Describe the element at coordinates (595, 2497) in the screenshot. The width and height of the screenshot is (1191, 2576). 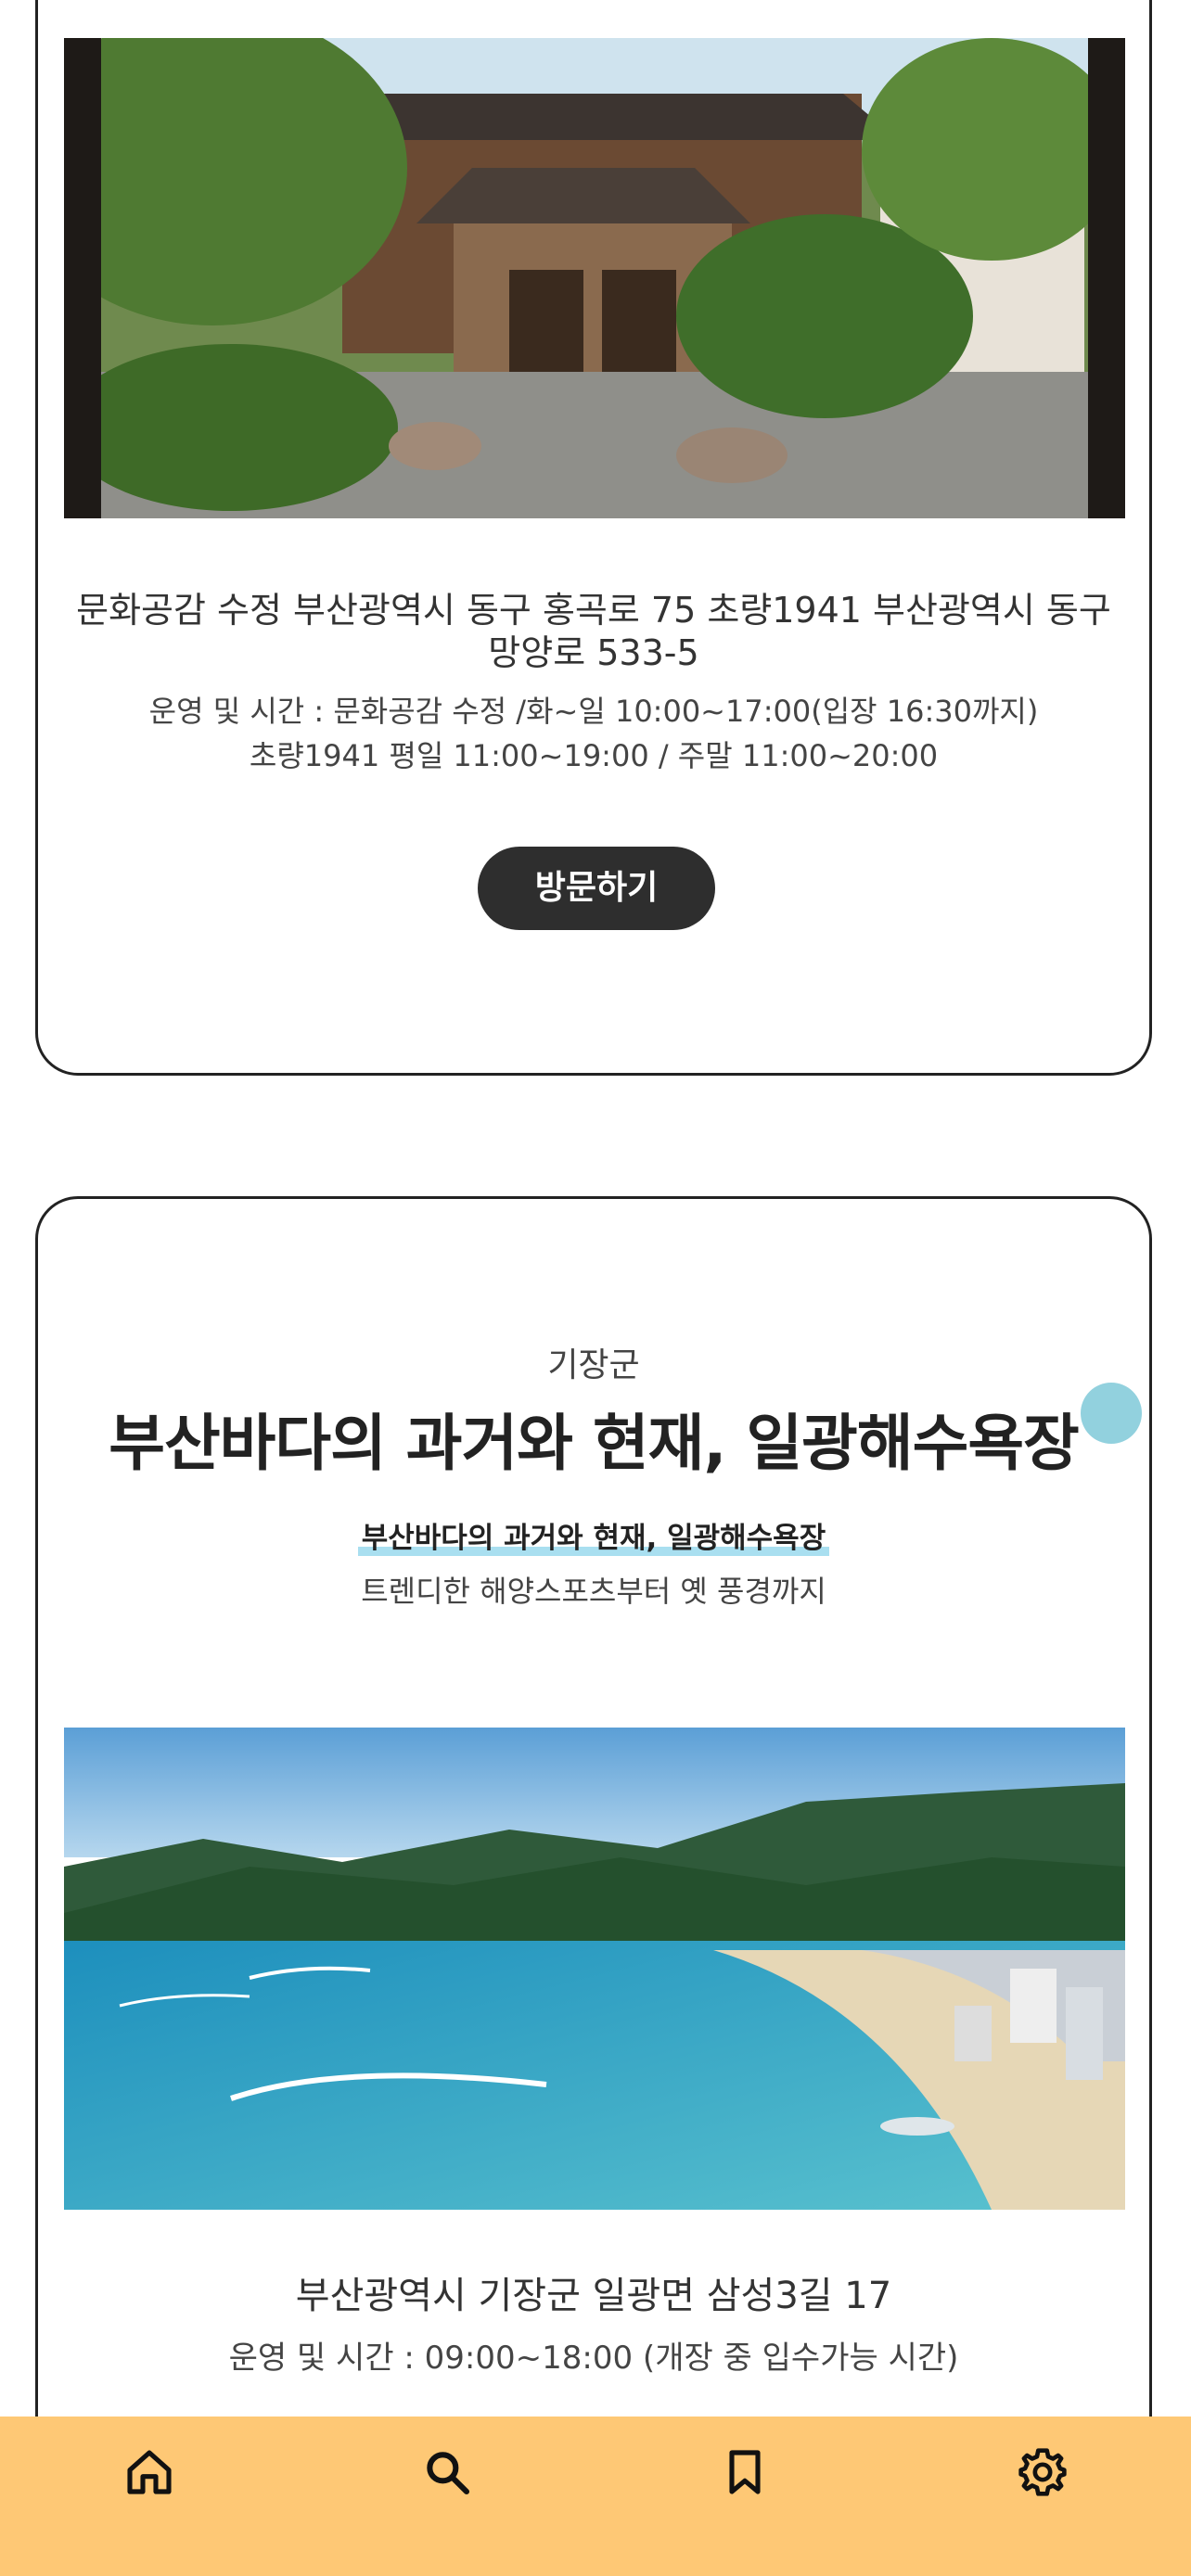
I see `bottom-tab-bar` at that location.